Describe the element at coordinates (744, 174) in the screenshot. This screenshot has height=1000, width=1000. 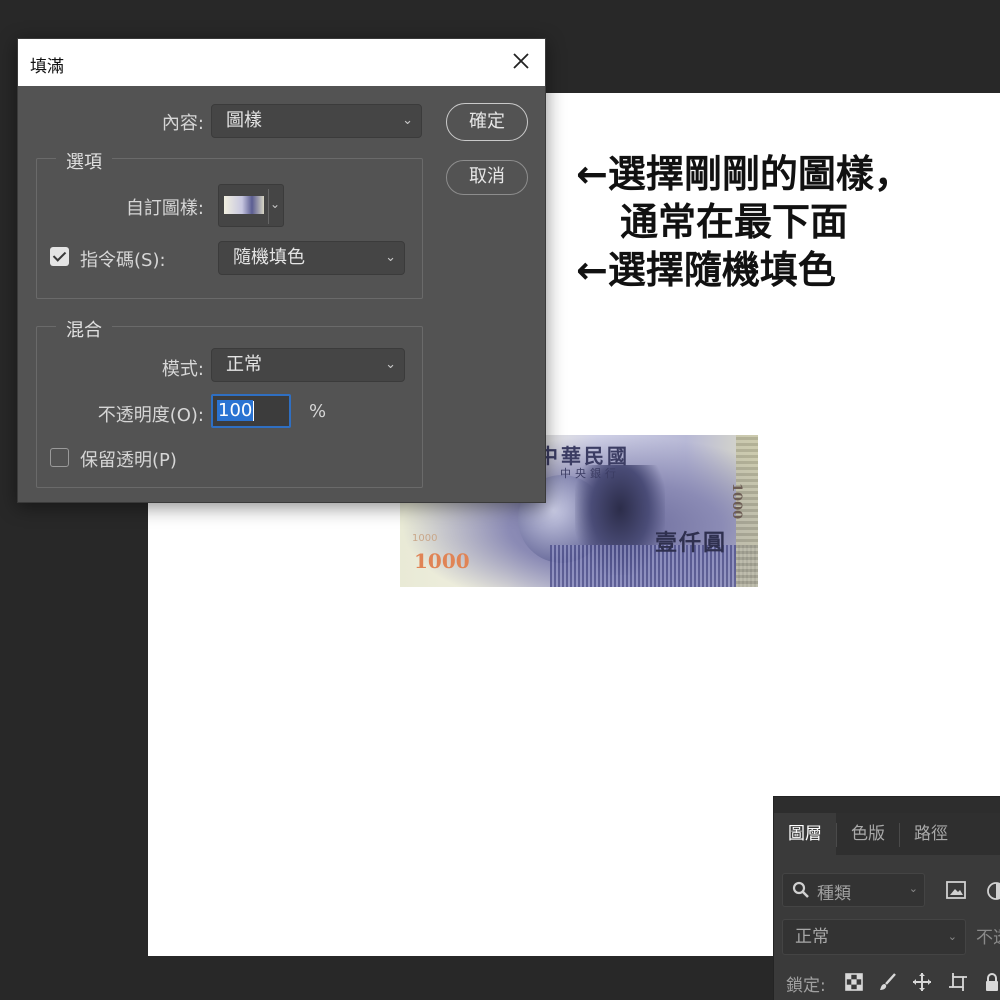
I see `annotation-line-1: ←選擇剛剛的圖樣，` at that location.